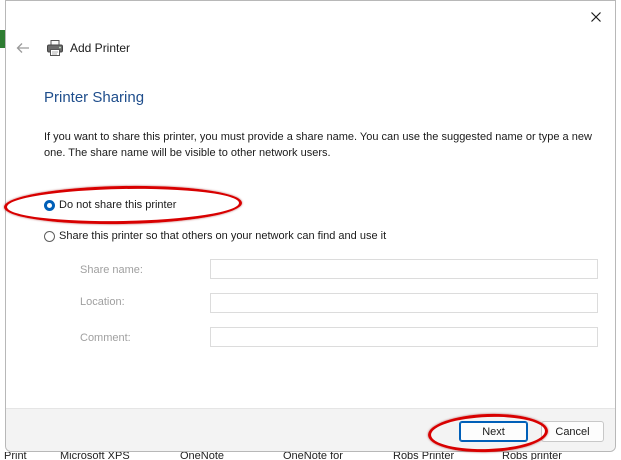  Describe the element at coordinates (49, 205) in the screenshot. I see `radio-button-selected` at that location.